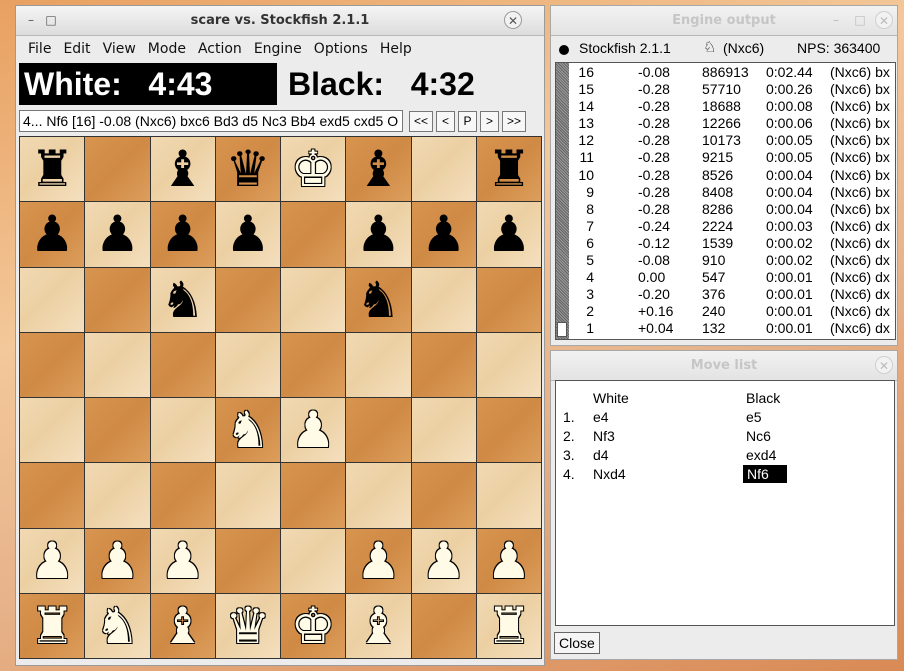 The image size is (904, 671). I want to click on first-move-button: <<, so click(421, 121).